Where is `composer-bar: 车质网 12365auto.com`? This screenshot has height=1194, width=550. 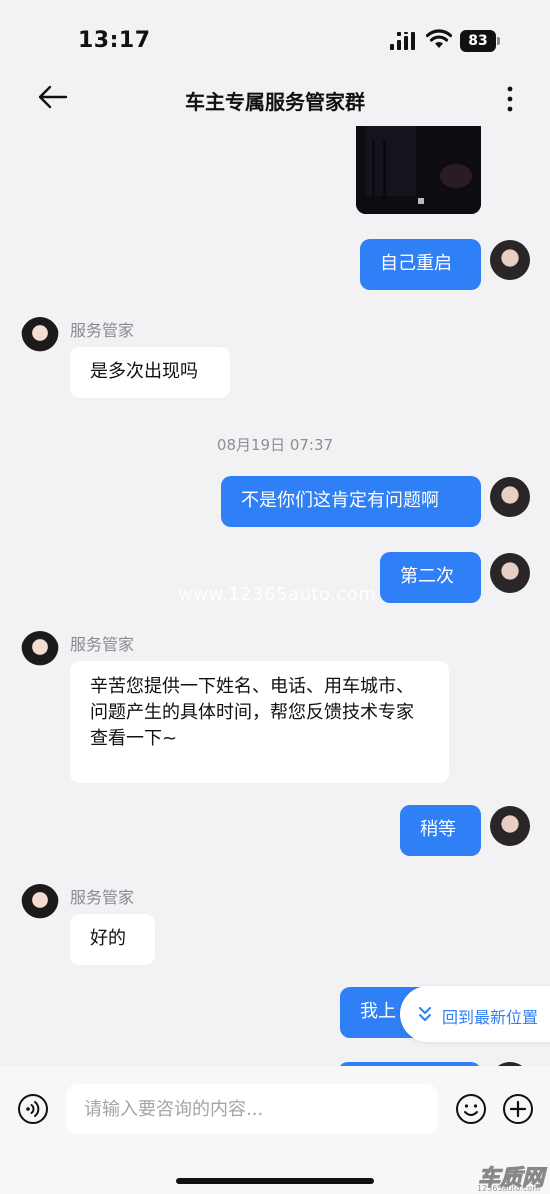
composer-bar: 车质网 12365auto.com is located at coordinates (275, 1130).